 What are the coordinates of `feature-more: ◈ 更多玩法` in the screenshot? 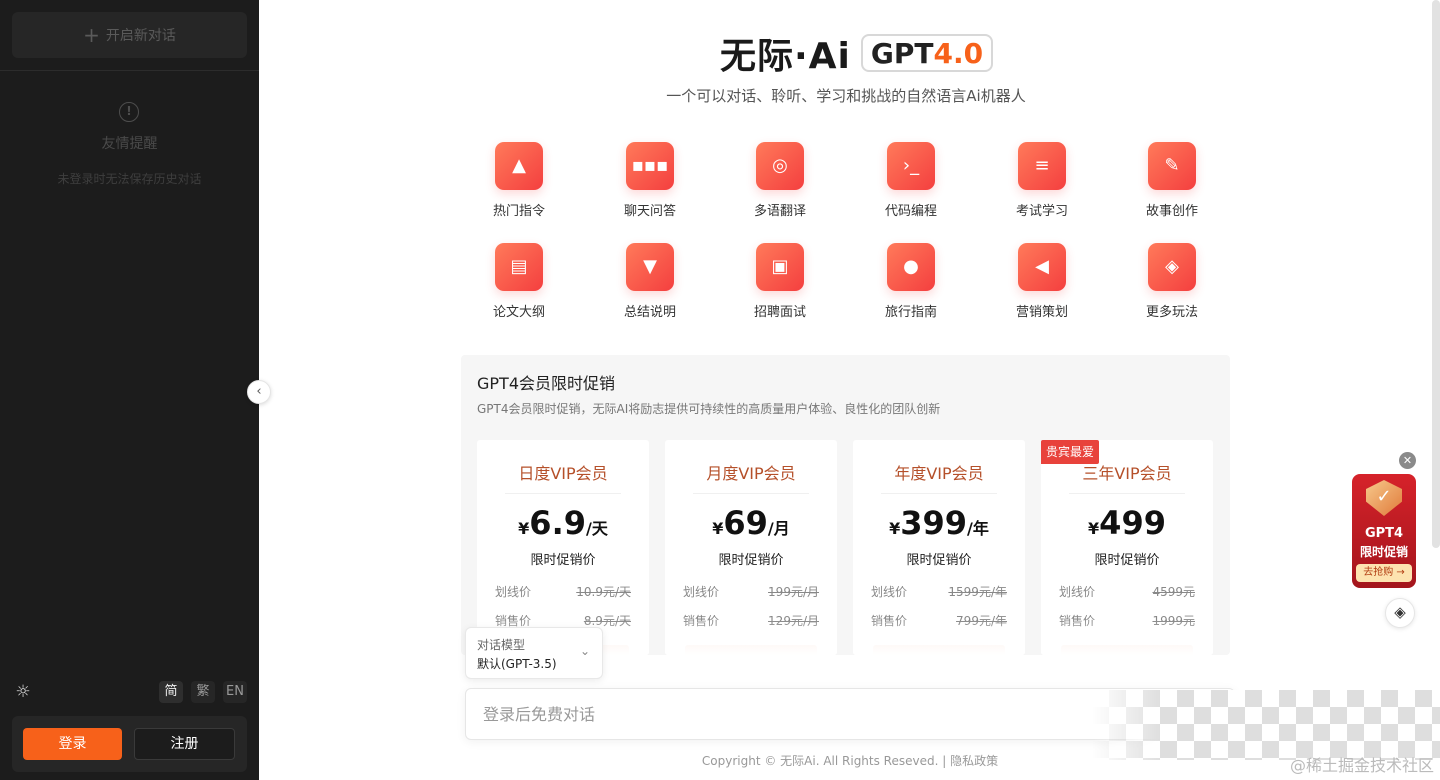 It's located at (1172, 281).